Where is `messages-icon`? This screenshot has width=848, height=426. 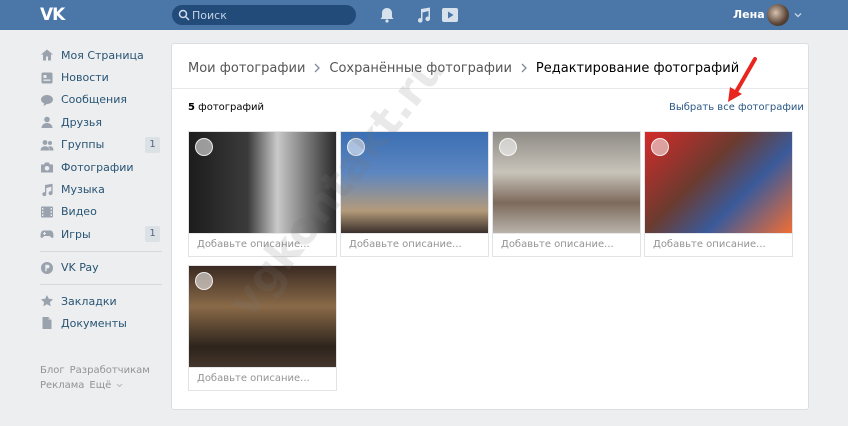
messages-icon is located at coordinates (47, 100).